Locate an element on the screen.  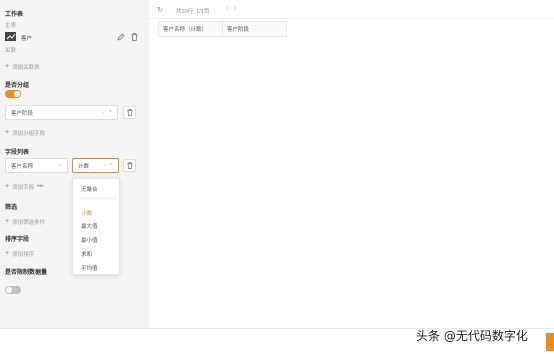
add-filter-label: 添加筛选条件 is located at coordinates (29, 223).